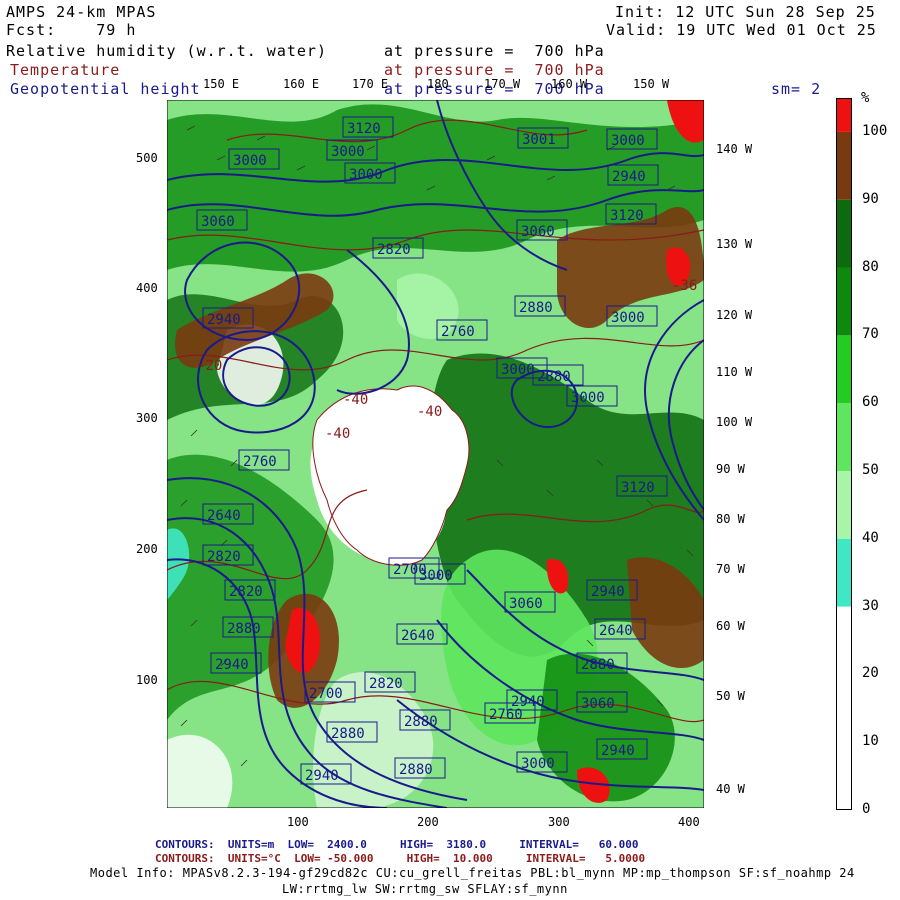  What do you see at coordinates (326, 694) in the screenshot?
I see `height-label: 2700` at bounding box center [326, 694].